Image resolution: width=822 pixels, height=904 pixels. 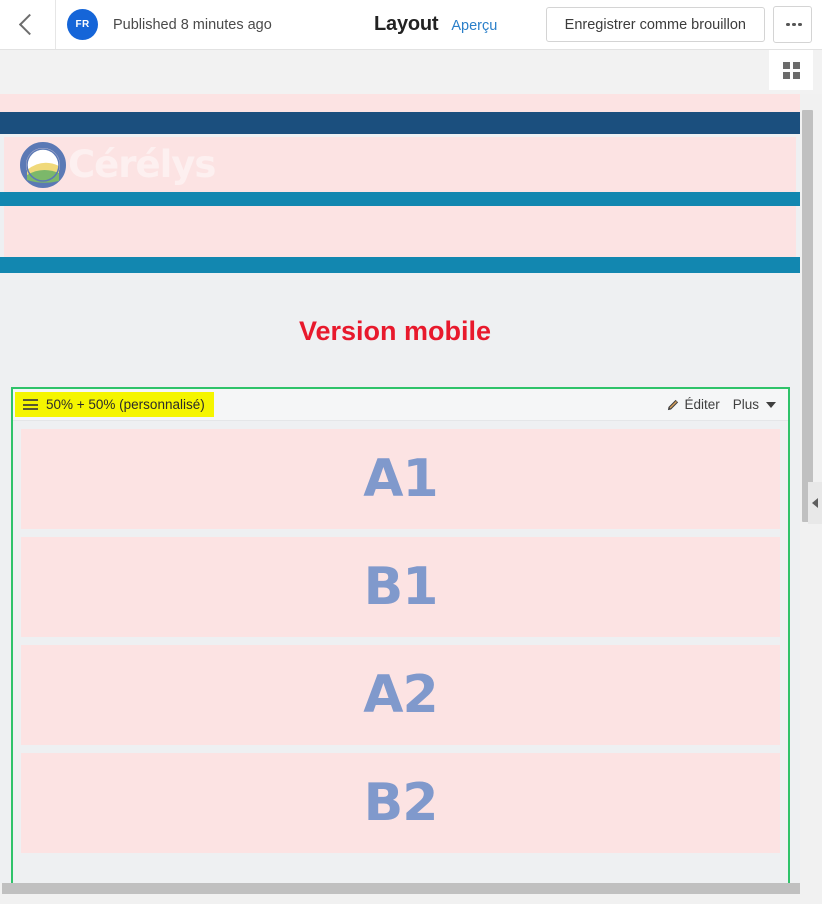 I want to click on section-more-button: Plus, so click(x=754, y=404).